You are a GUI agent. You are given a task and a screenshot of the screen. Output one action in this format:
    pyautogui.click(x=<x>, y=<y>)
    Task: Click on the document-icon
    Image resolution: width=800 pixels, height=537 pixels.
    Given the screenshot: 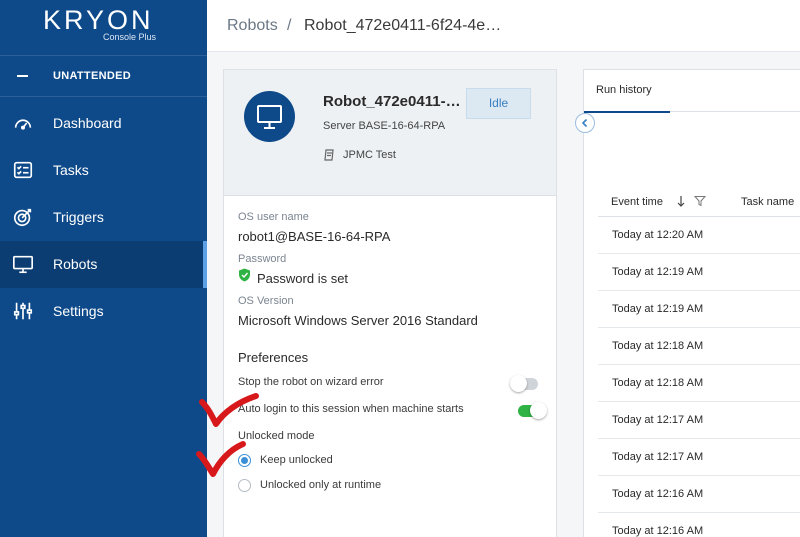 What is the action you would take?
    pyautogui.click(x=329, y=155)
    